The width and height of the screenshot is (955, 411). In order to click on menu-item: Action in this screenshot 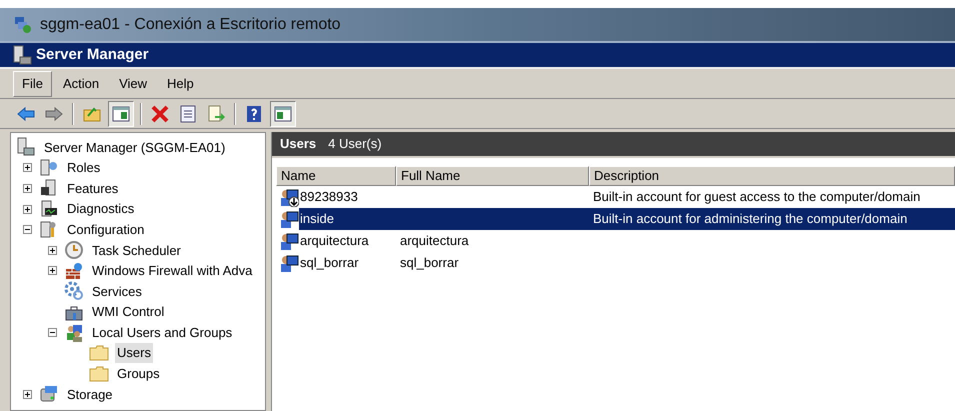, I will do `click(81, 83)`.